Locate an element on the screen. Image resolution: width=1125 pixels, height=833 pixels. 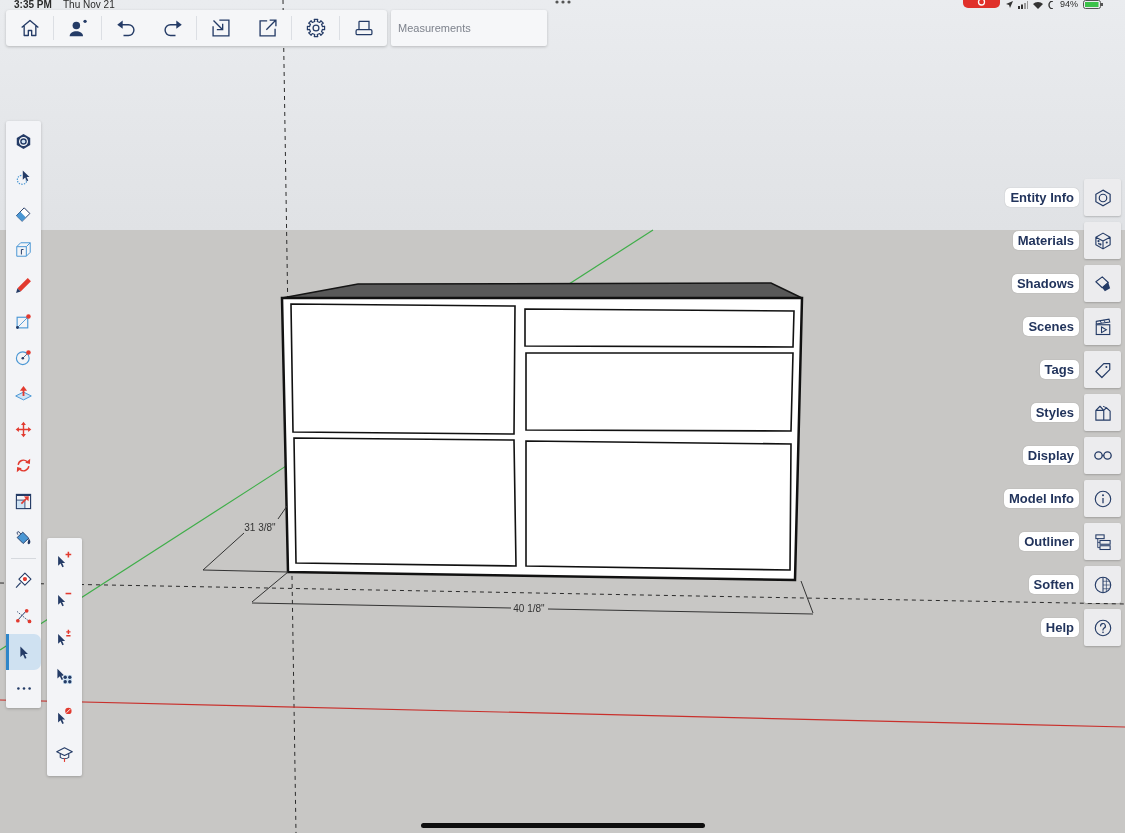
orbit-icon is located at coordinates (23, 141).